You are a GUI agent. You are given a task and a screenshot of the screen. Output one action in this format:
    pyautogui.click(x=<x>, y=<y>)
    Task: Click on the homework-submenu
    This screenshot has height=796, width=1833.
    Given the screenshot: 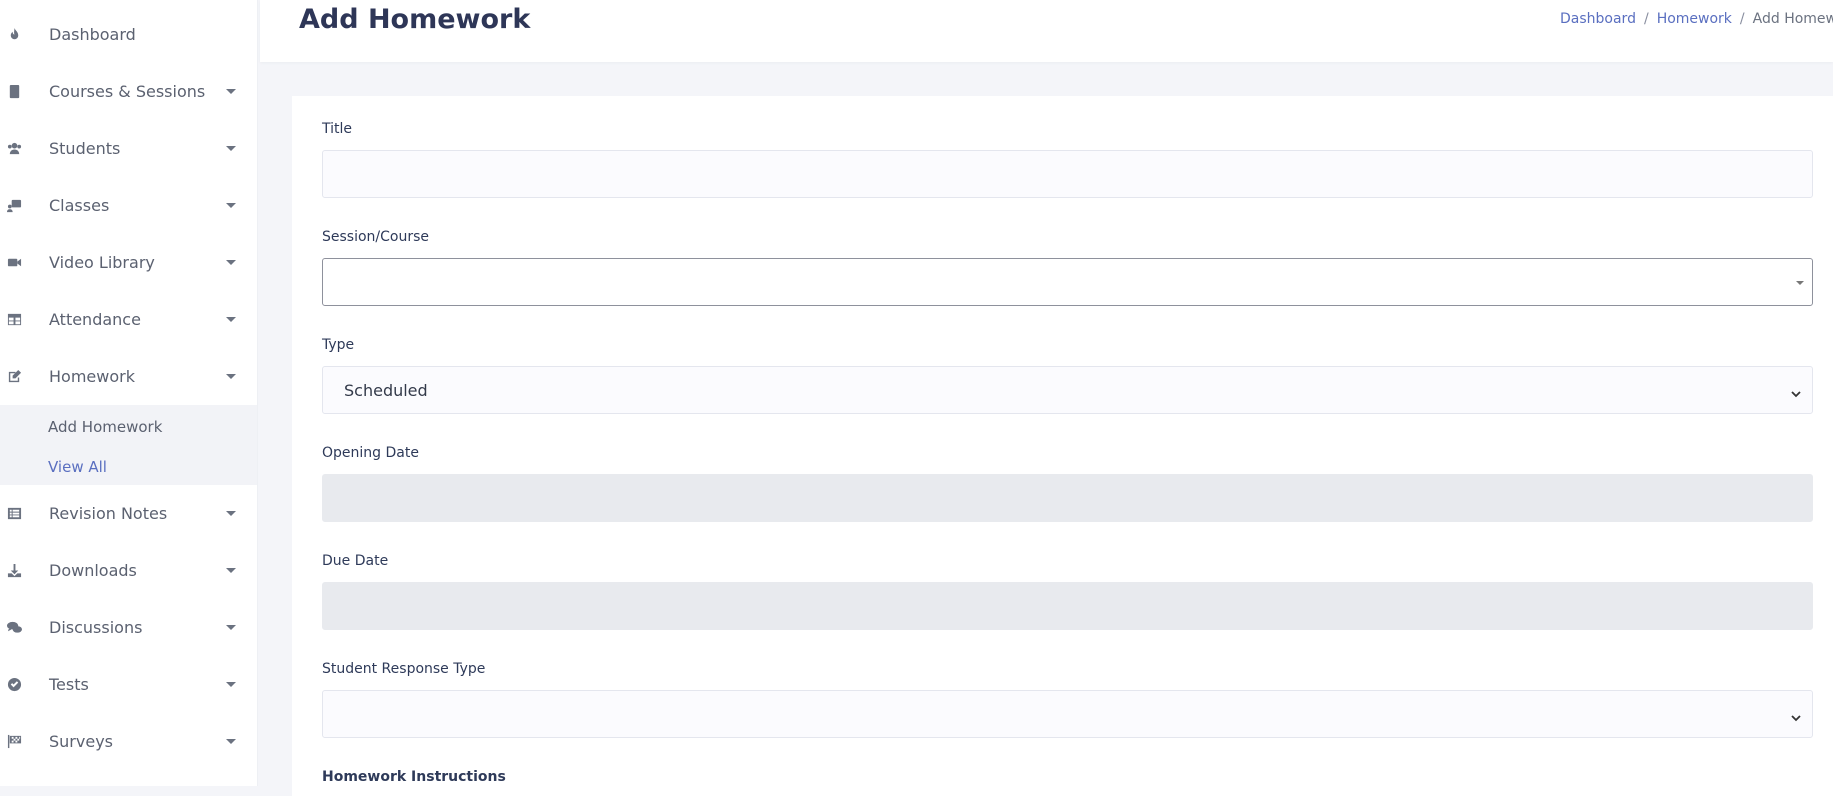 What is the action you would take?
    pyautogui.click(x=128, y=445)
    